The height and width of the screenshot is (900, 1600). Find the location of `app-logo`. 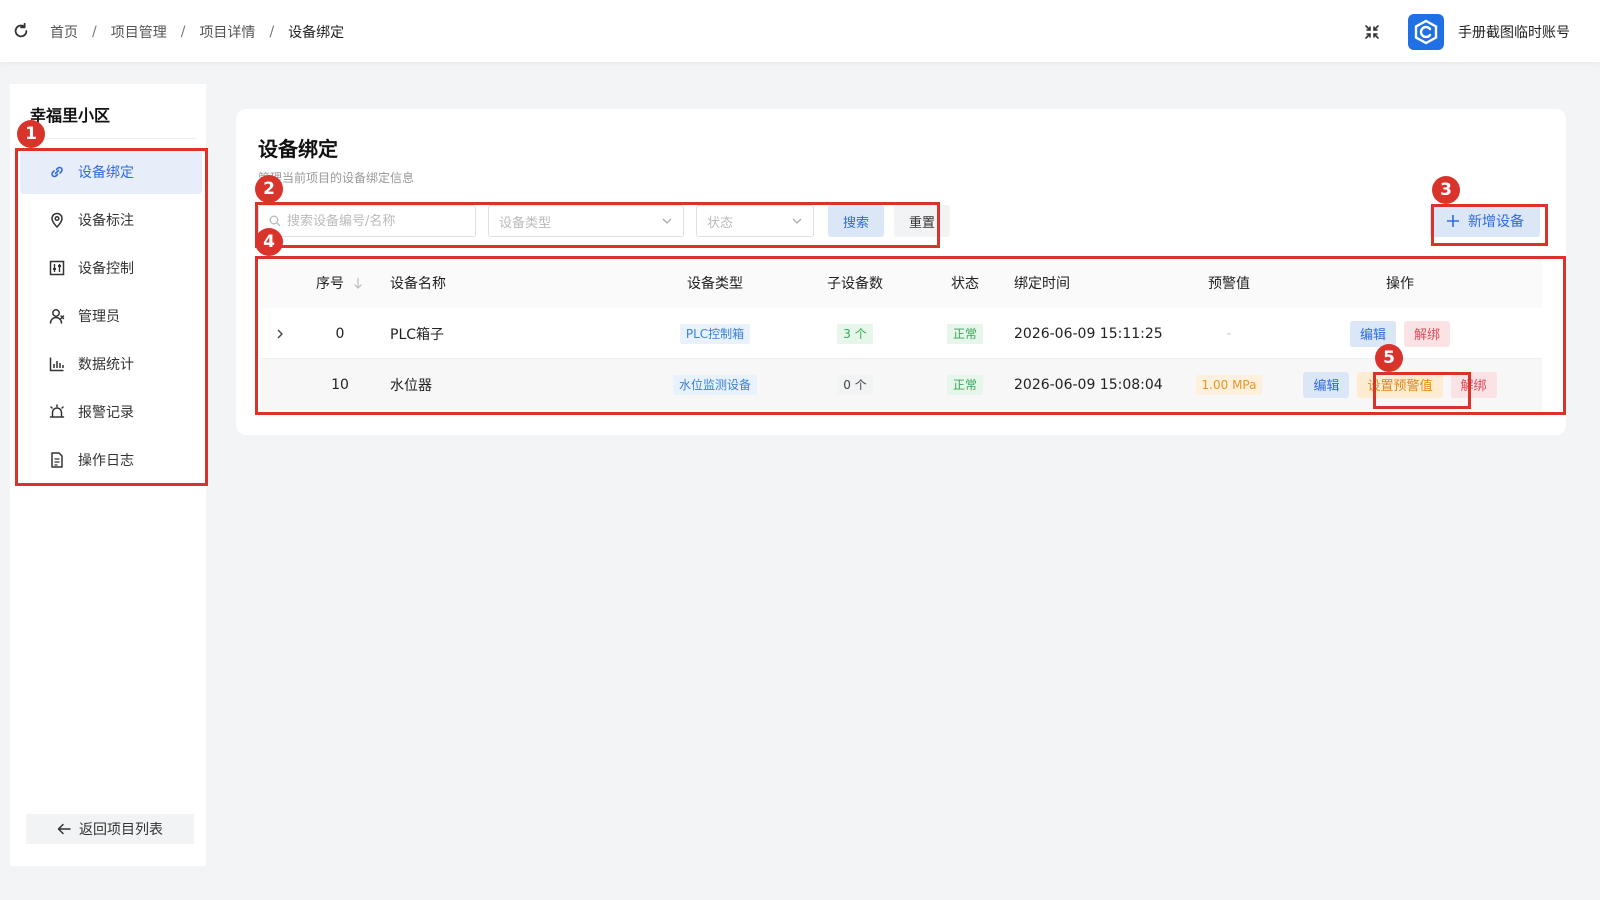

app-logo is located at coordinates (1426, 32).